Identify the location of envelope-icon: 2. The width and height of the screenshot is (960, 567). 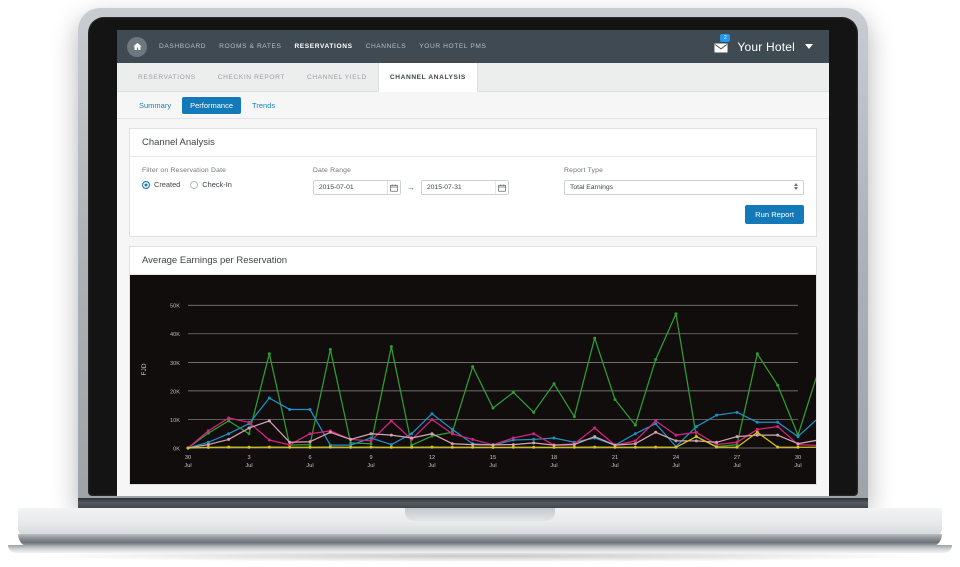
(722, 43).